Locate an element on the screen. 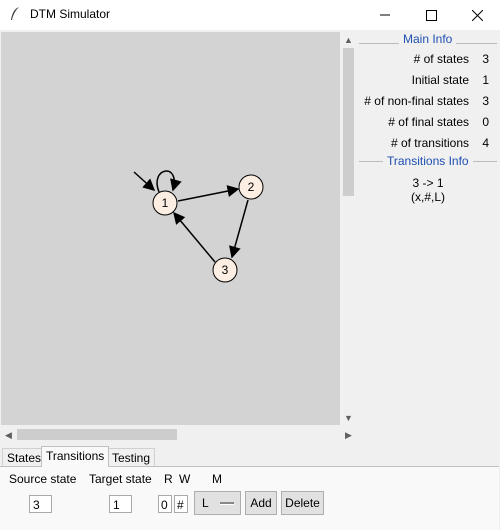 Image resolution: width=500 pixels, height=530 pixels. state-node: 3 is located at coordinates (225, 270).